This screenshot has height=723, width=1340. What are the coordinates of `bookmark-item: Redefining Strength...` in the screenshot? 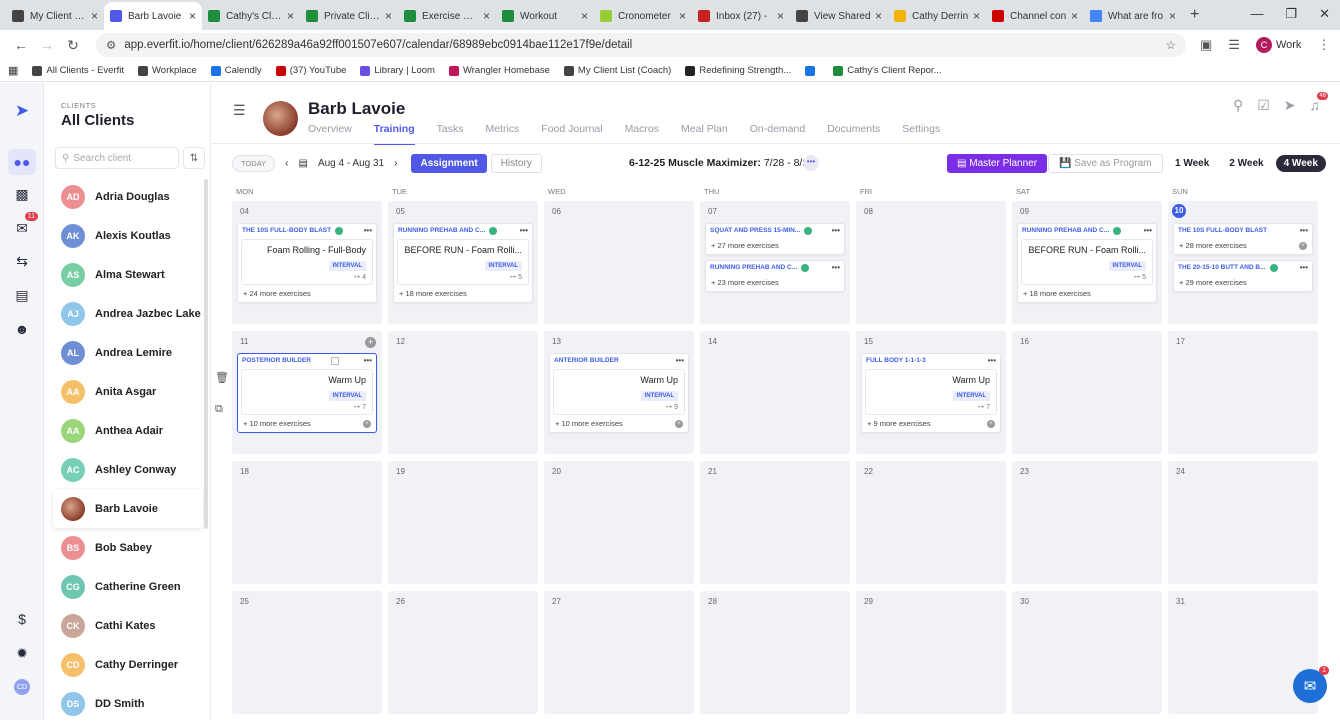 It's located at (738, 70).